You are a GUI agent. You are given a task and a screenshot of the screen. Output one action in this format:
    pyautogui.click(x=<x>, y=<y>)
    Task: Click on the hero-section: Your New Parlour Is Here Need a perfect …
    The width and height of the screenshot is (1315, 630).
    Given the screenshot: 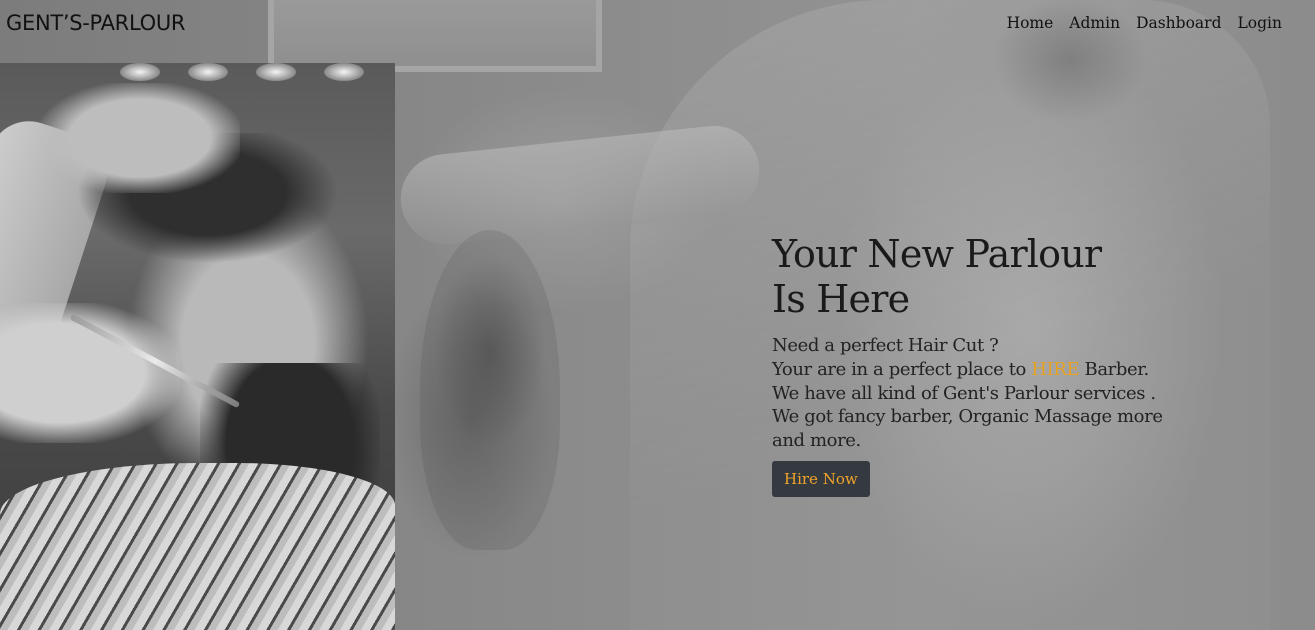 What is the action you would take?
    pyautogui.click(x=982, y=364)
    